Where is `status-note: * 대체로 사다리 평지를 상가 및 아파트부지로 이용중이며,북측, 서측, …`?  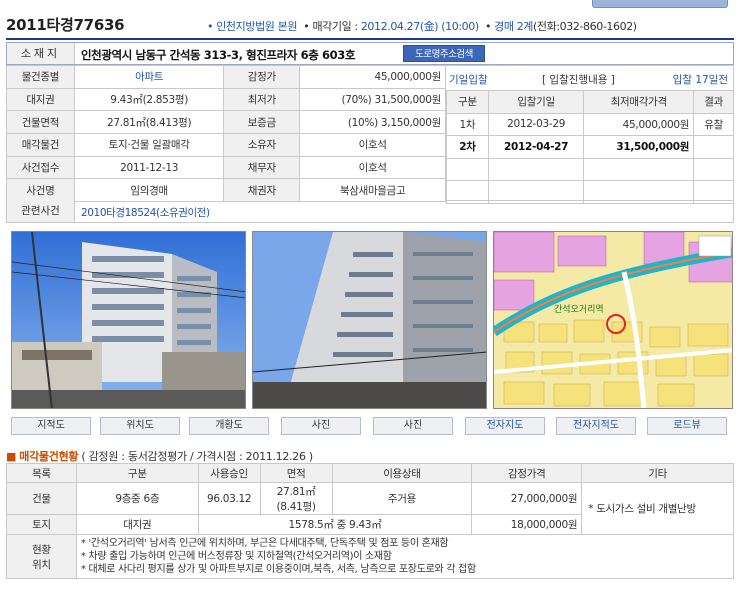 status-note: * 대체로 사다리 평지를 상가 및 아파트부지로 이용중이며,북측, 서측, … is located at coordinates (278, 569).